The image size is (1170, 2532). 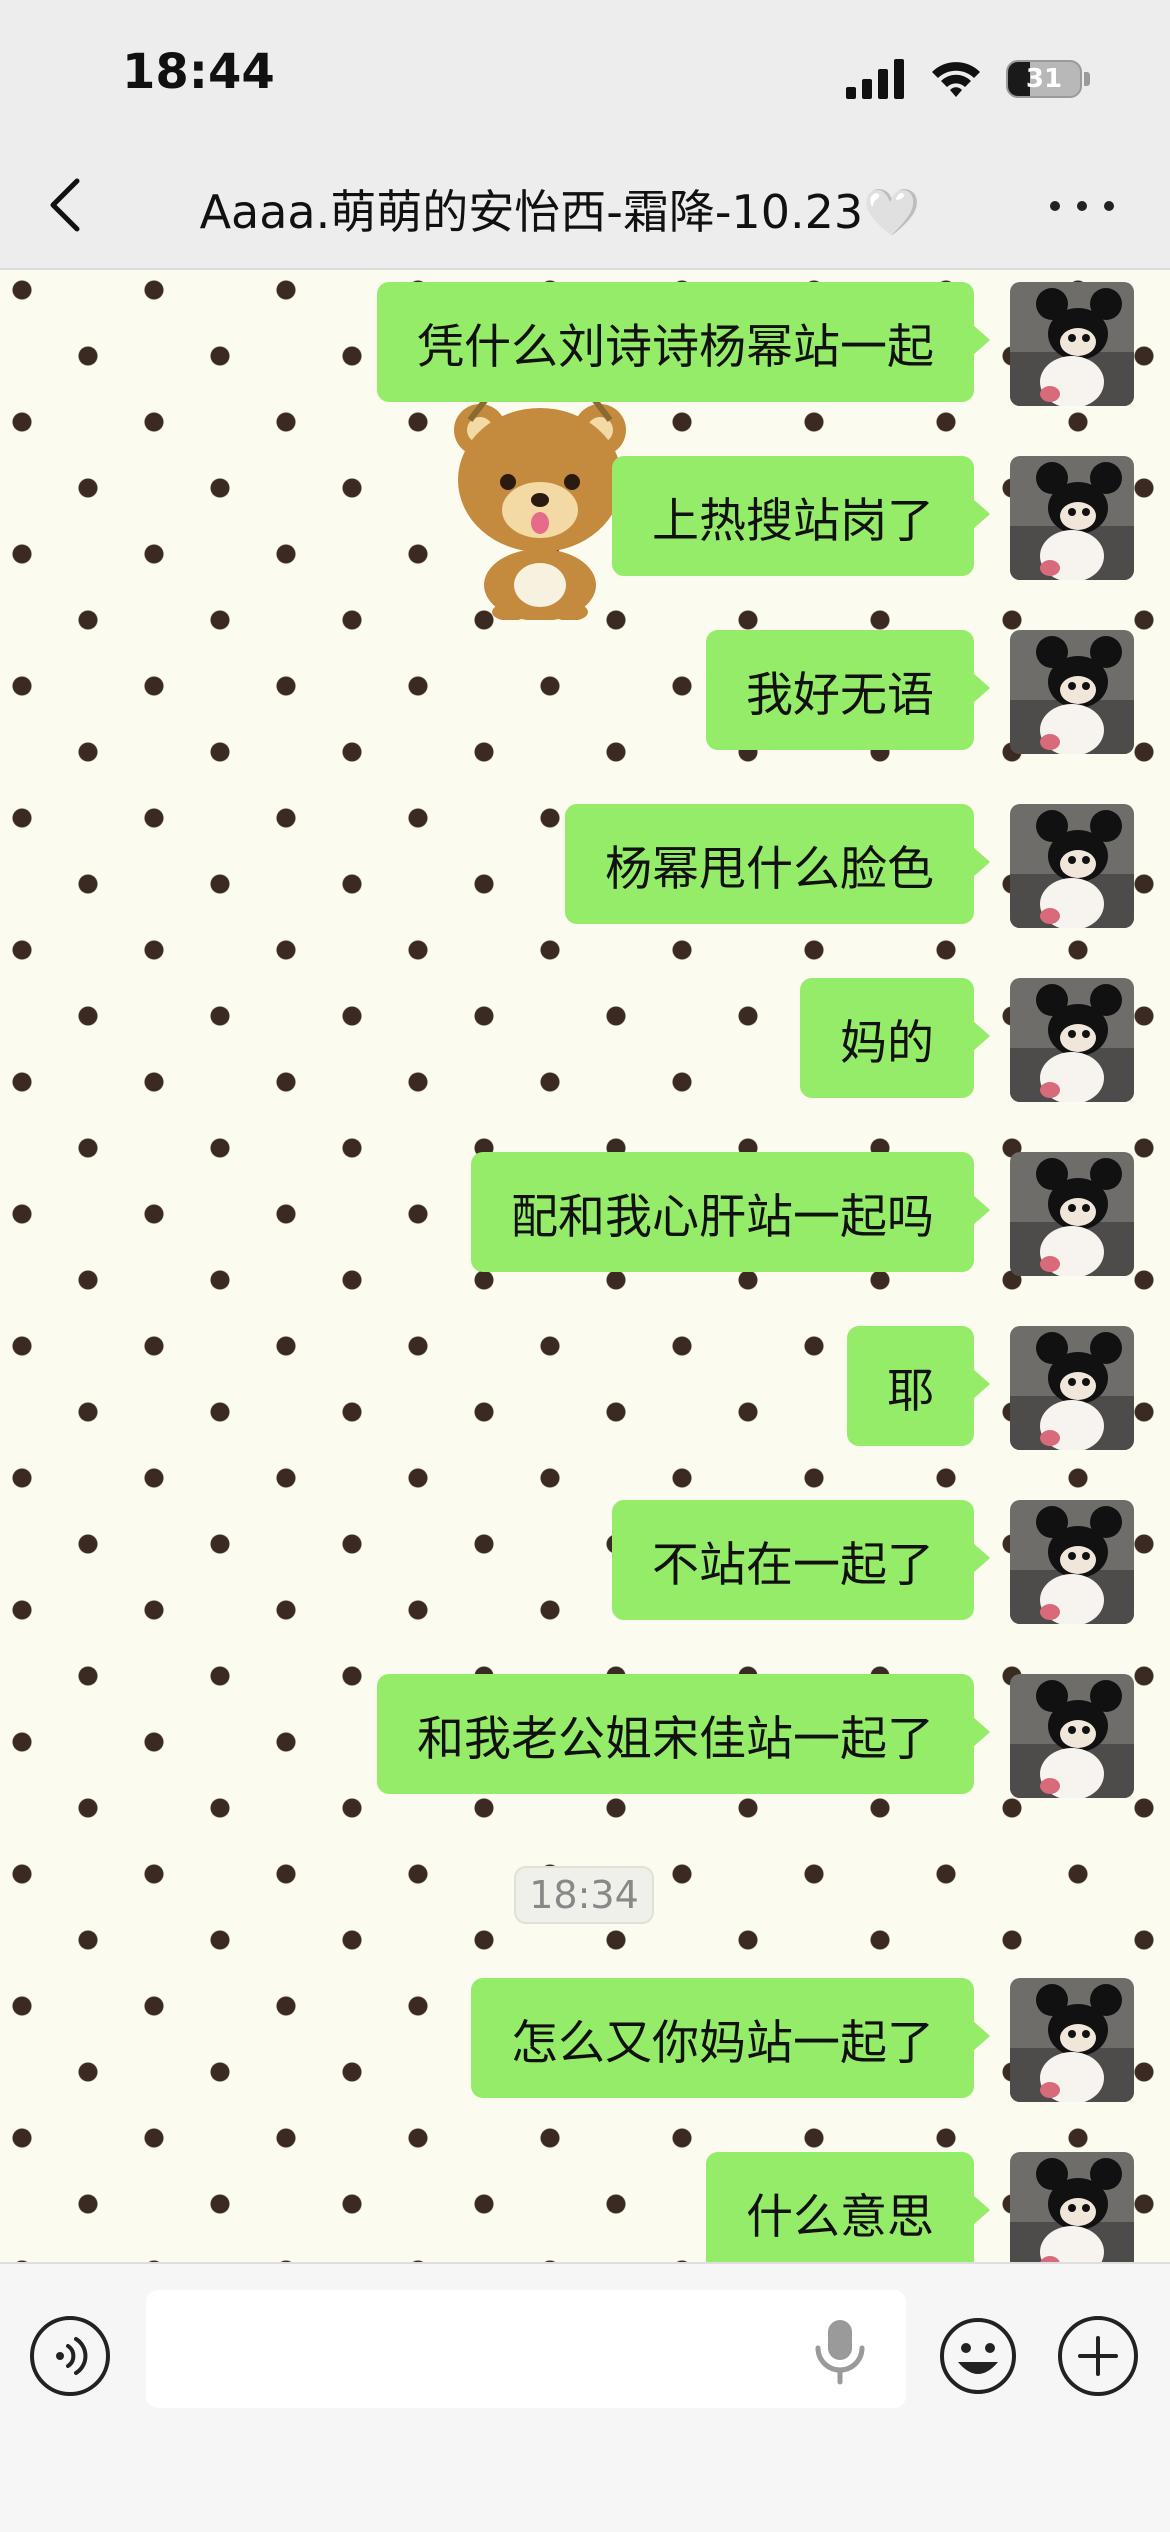 What do you see at coordinates (978, 2356) in the screenshot?
I see `emoji-icon` at bounding box center [978, 2356].